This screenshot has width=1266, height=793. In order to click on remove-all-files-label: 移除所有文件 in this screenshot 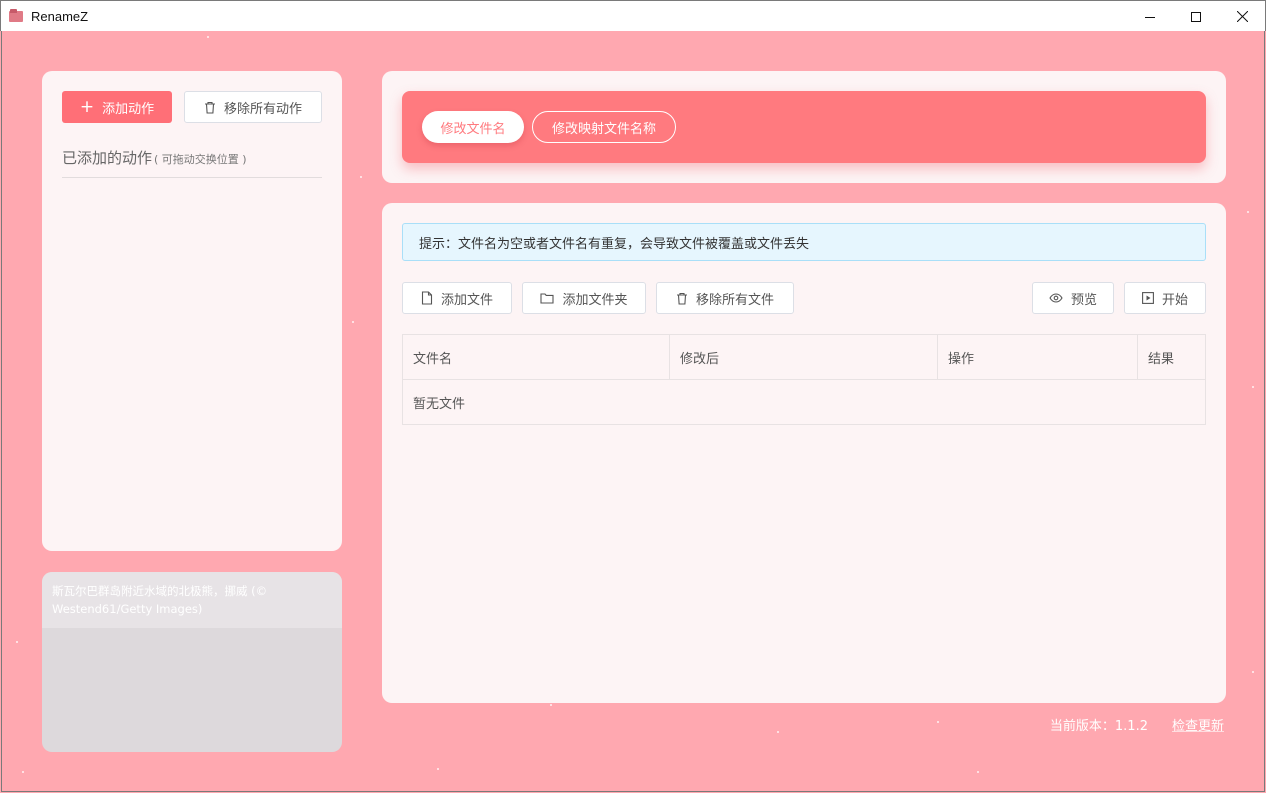, I will do `click(734, 300)`.